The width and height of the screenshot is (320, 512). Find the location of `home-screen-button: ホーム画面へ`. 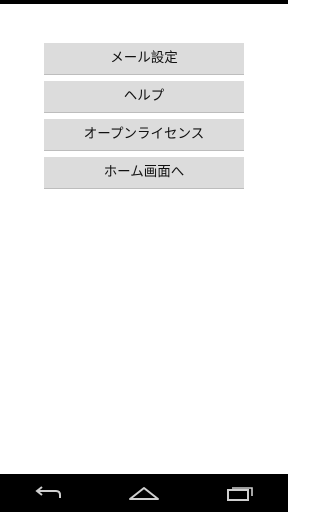

home-screen-button: ホーム画面へ is located at coordinates (144, 173).